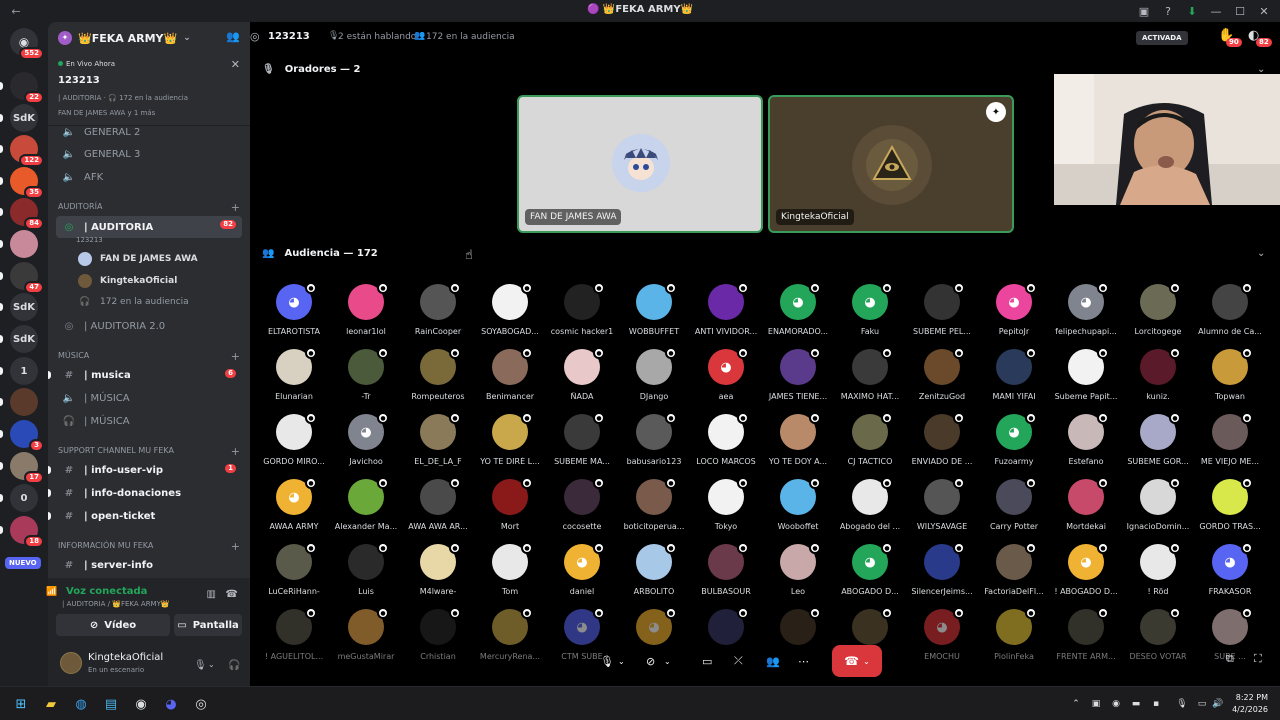 The height and width of the screenshot is (720, 1280). What do you see at coordinates (726, 443) in the screenshot?
I see `audience-member: ● LOCO MARCOS` at bounding box center [726, 443].